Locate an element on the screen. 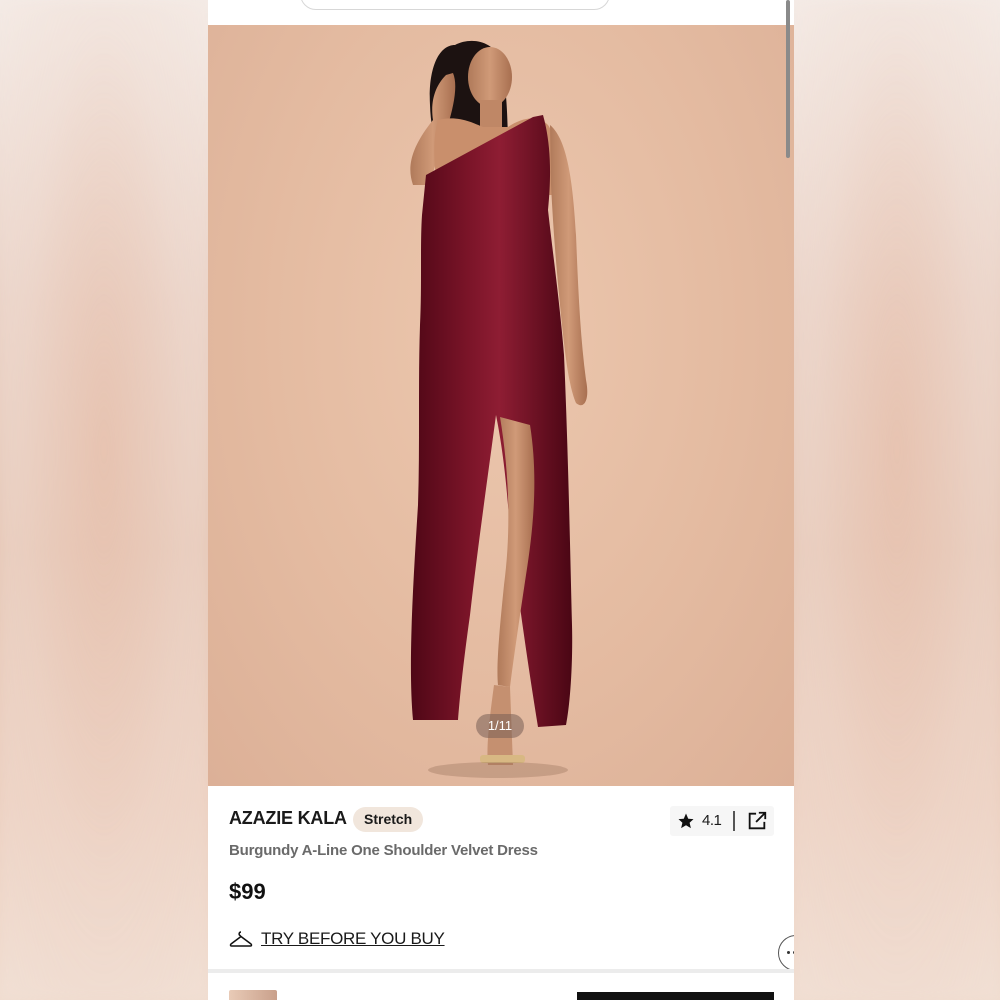 The height and width of the screenshot is (1000, 1000). add-to-bag-button is located at coordinates (675, 996).